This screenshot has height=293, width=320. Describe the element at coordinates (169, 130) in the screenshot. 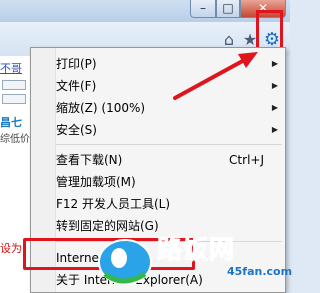

I see `menu-item-safety: 安全(S) ▶` at that location.